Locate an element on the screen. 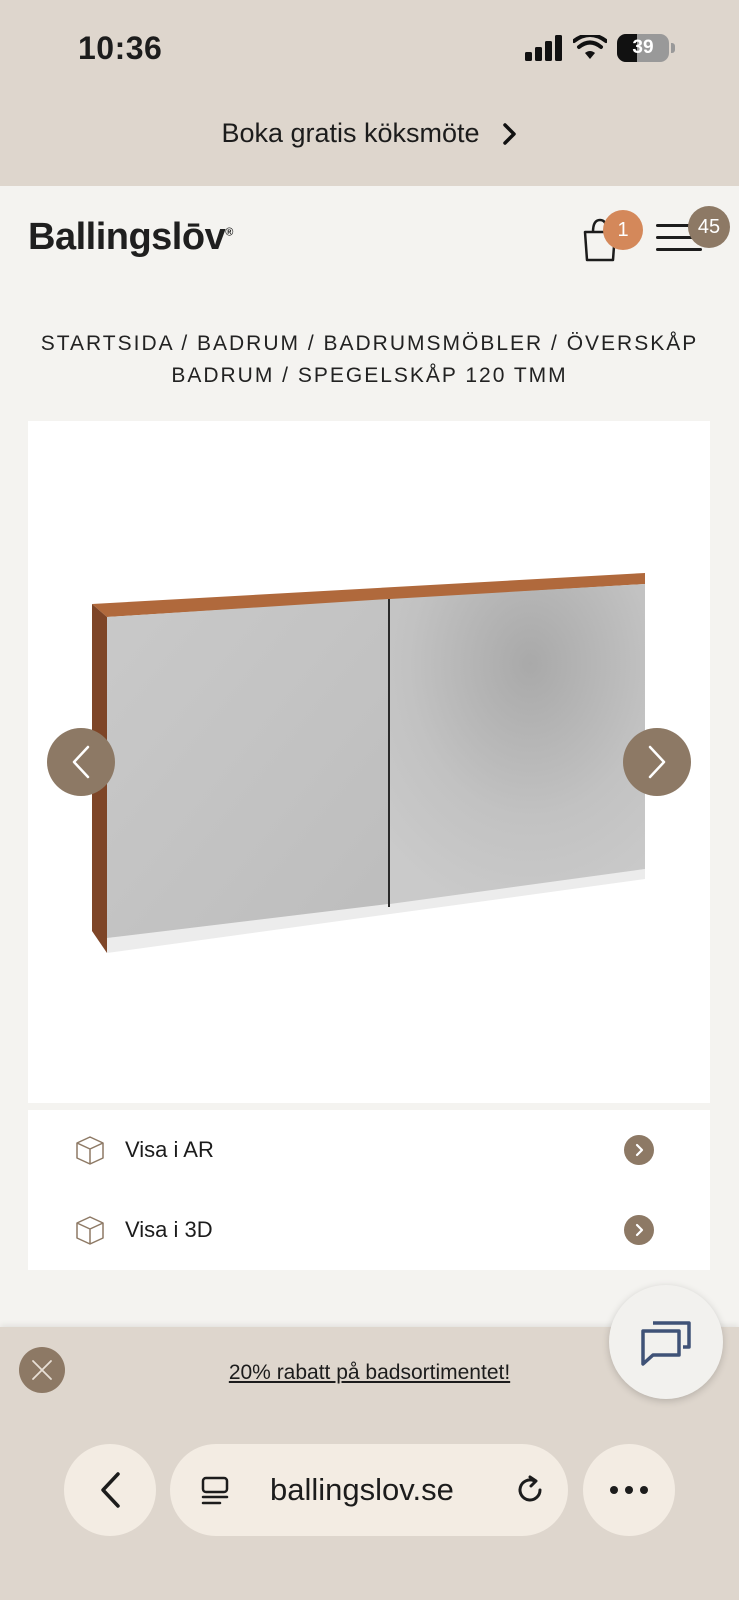 This screenshot has height=1600, width=739. view-option-label: Visa i AR is located at coordinates (169, 1149).